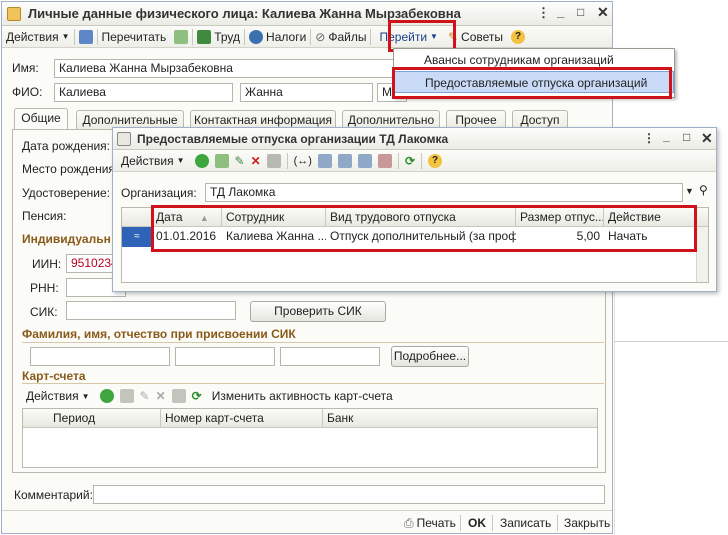 This screenshot has width=728, height=535. I want to click on birth-place-label: Место рождения:, so click(70, 169).